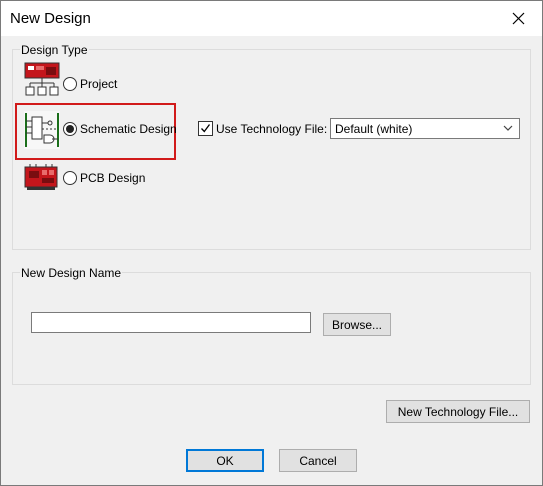  What do you see at coordinates (70, 84) in the screenshot?
I see `project-radio` at bounding box center [70, 84].